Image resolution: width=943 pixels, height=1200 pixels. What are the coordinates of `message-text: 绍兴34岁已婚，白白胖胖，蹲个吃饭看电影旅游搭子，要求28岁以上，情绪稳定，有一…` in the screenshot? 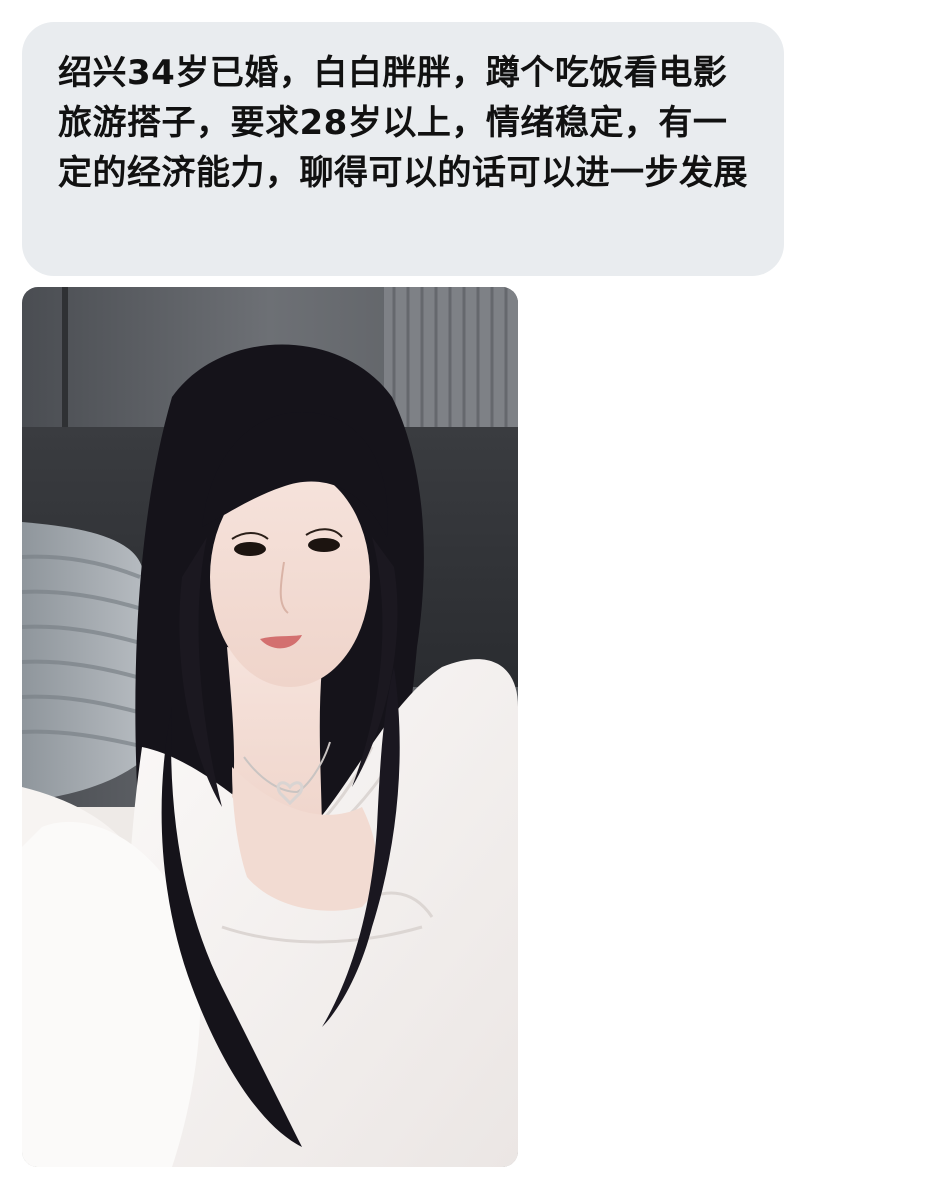 It's located at (403, 123).